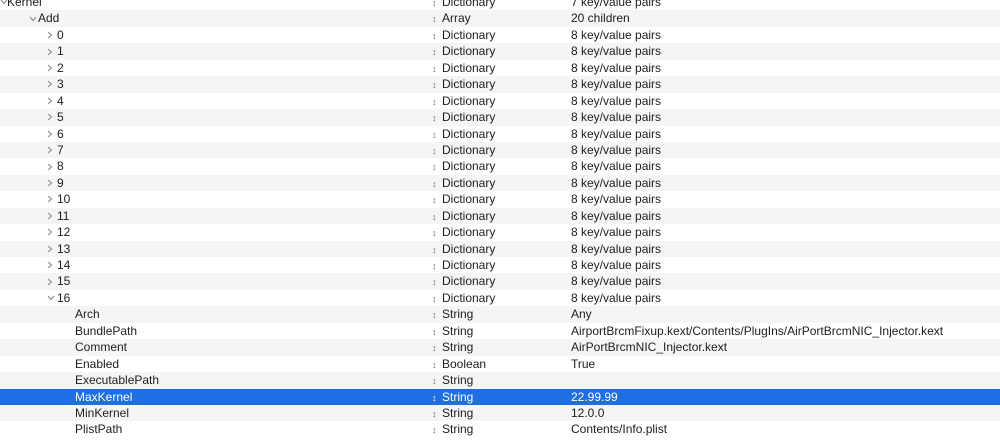  What do you see at coordinates (583, 364) in the screenshot?
I see `row-value: True` at bounding box center [583, 364].